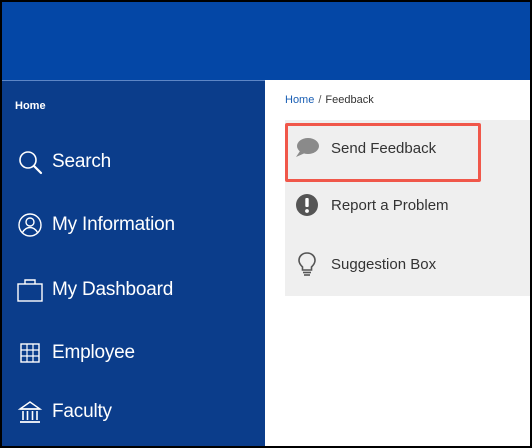 This screenshot has width=532, height=448. What do you see at coordinates (82, 161) in the screenshot?
I see `sidebar-item-label: Search` at bounding box center [82, 161].